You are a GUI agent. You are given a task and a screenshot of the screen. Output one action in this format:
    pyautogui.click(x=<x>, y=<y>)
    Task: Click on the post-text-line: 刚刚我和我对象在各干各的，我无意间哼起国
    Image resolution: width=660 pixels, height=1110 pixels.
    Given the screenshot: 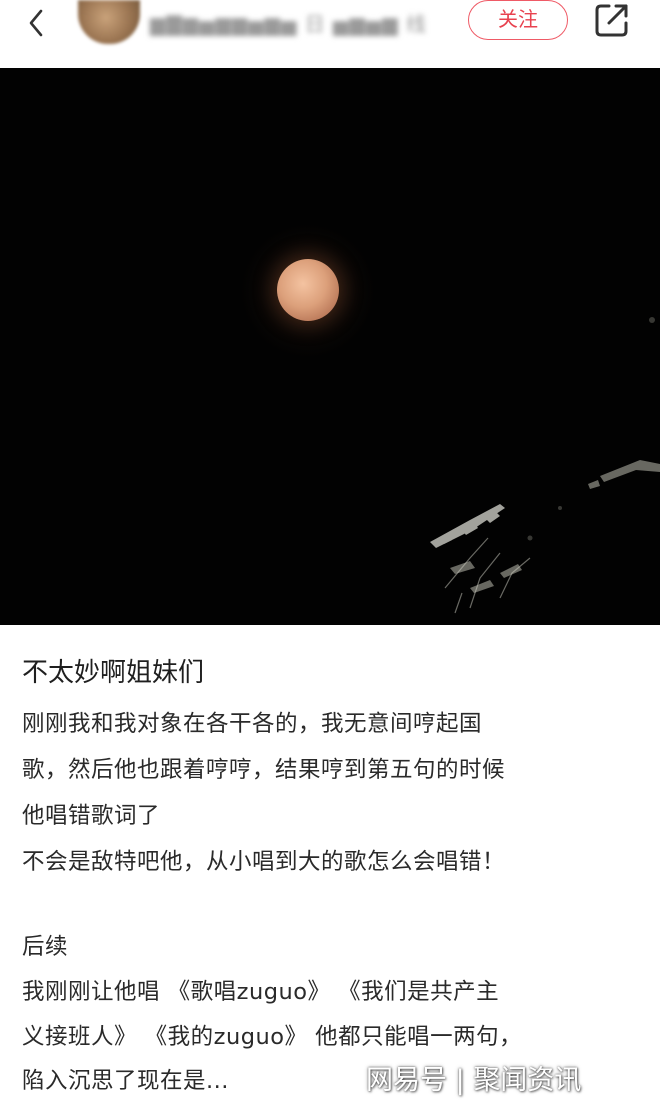 What is the action you would take?
    pyautogui.click(x=252, y=724)
    